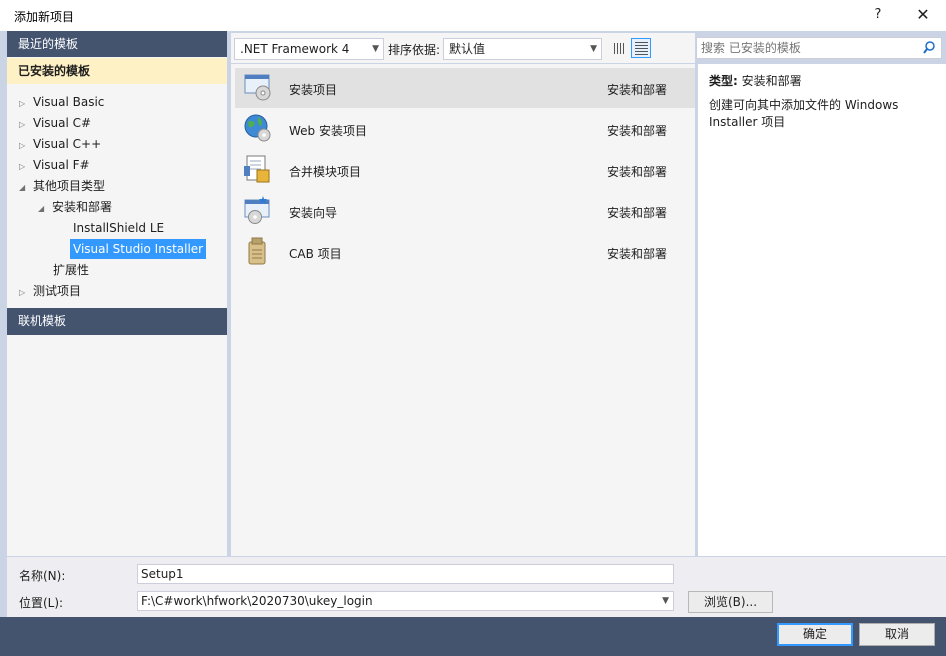  Describe the element at coordinates (60, 144) in the screenshot. I see `tree-item-visual-cpp: ▷ Visual C++` at that location.